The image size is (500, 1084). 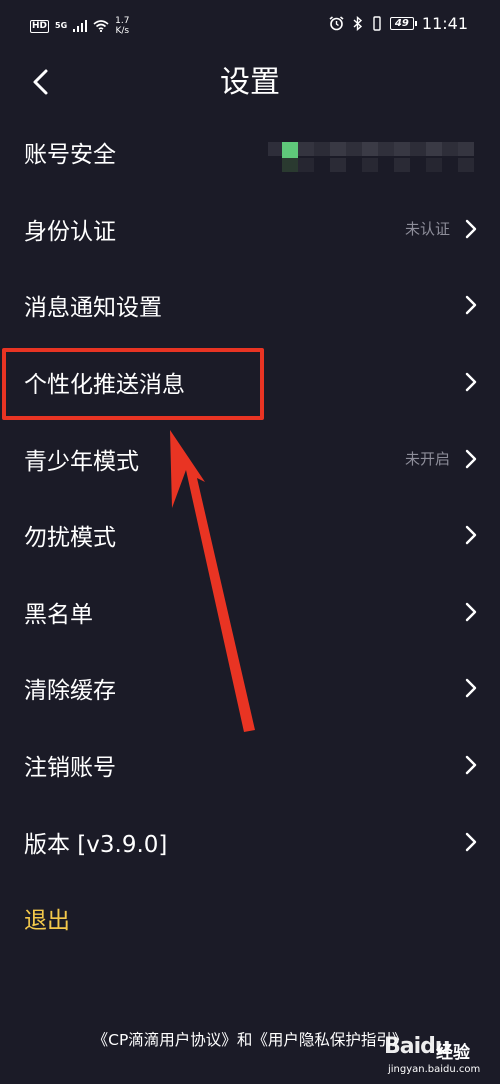 What do you see at coordinates (93, 308) in the screenshot?
I see `settings-item-label: 消息通知设置` at bounding box center [93, 308].